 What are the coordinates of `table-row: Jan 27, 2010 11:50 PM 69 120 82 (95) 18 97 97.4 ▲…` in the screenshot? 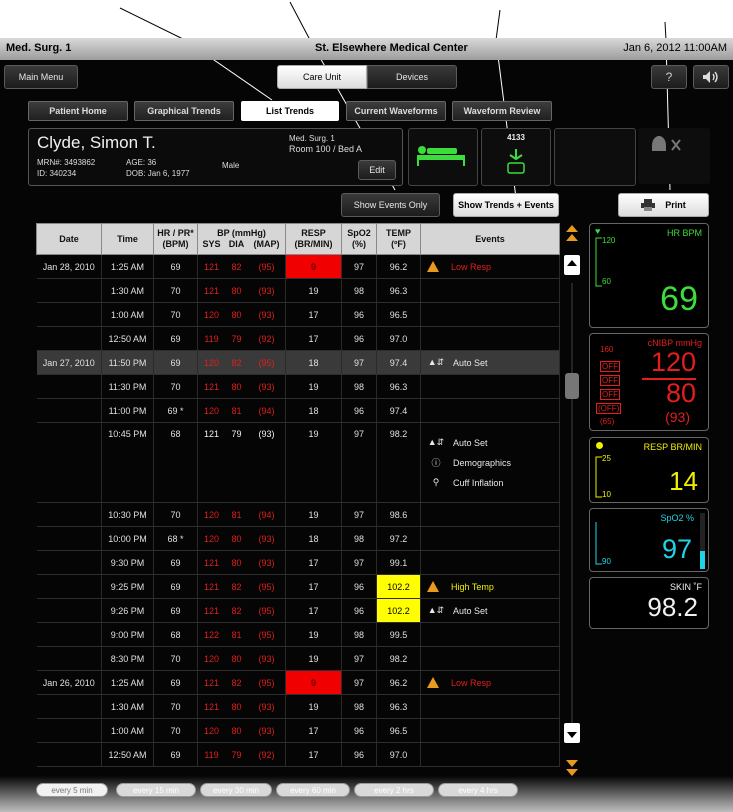 It's located at (298, 362).